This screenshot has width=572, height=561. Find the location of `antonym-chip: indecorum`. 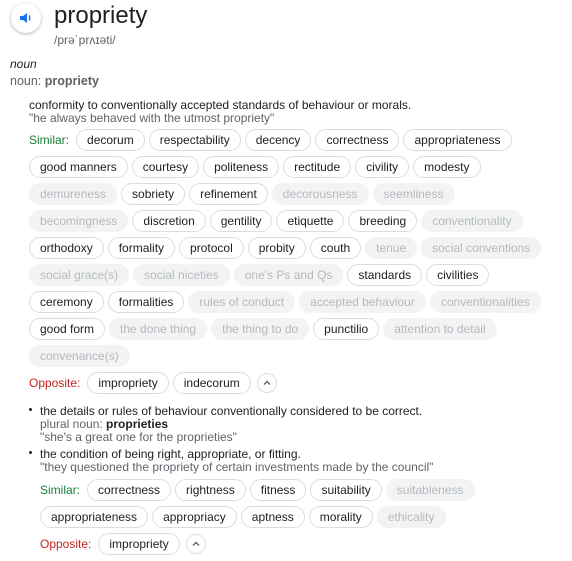

antonym-chip: indecorum is located at coordinates (211, 382).